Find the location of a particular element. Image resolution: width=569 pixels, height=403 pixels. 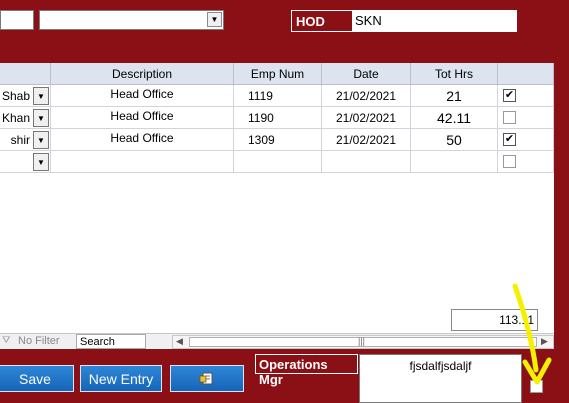

table-row-name-cell: Shab ▼ is located at coordinates (25, 96).